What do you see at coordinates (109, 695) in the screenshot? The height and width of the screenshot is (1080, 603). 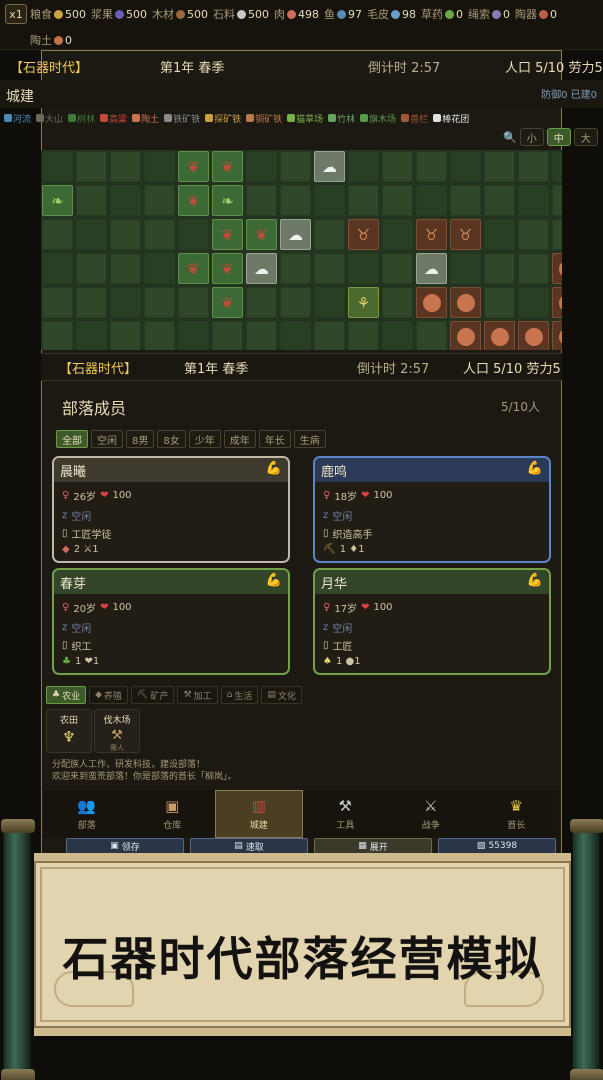 I see `tab-husbandry: ◆ 养殖` at bounding box center [109, 695].